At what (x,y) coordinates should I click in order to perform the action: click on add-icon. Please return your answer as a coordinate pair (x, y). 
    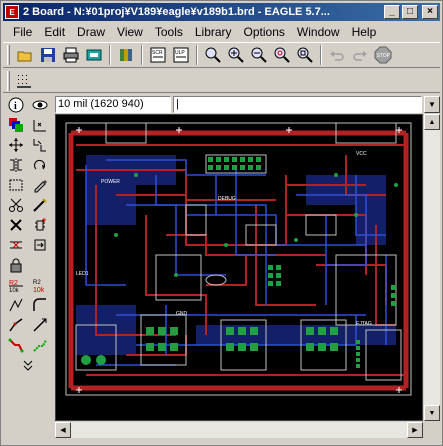
    Looking at the image, I should click on (40, 224).